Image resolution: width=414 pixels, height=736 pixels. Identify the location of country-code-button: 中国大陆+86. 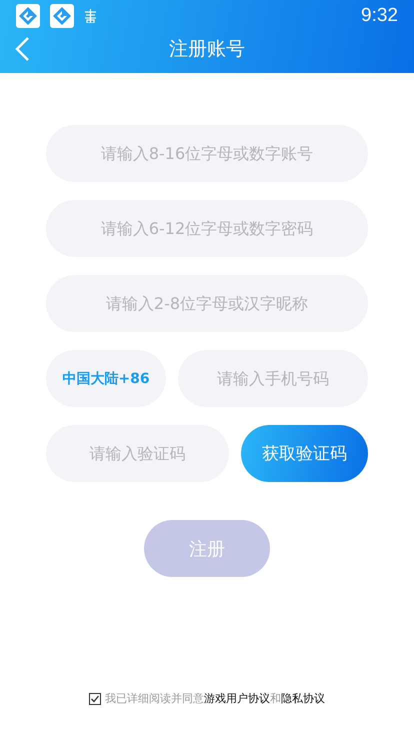
(106, 378).